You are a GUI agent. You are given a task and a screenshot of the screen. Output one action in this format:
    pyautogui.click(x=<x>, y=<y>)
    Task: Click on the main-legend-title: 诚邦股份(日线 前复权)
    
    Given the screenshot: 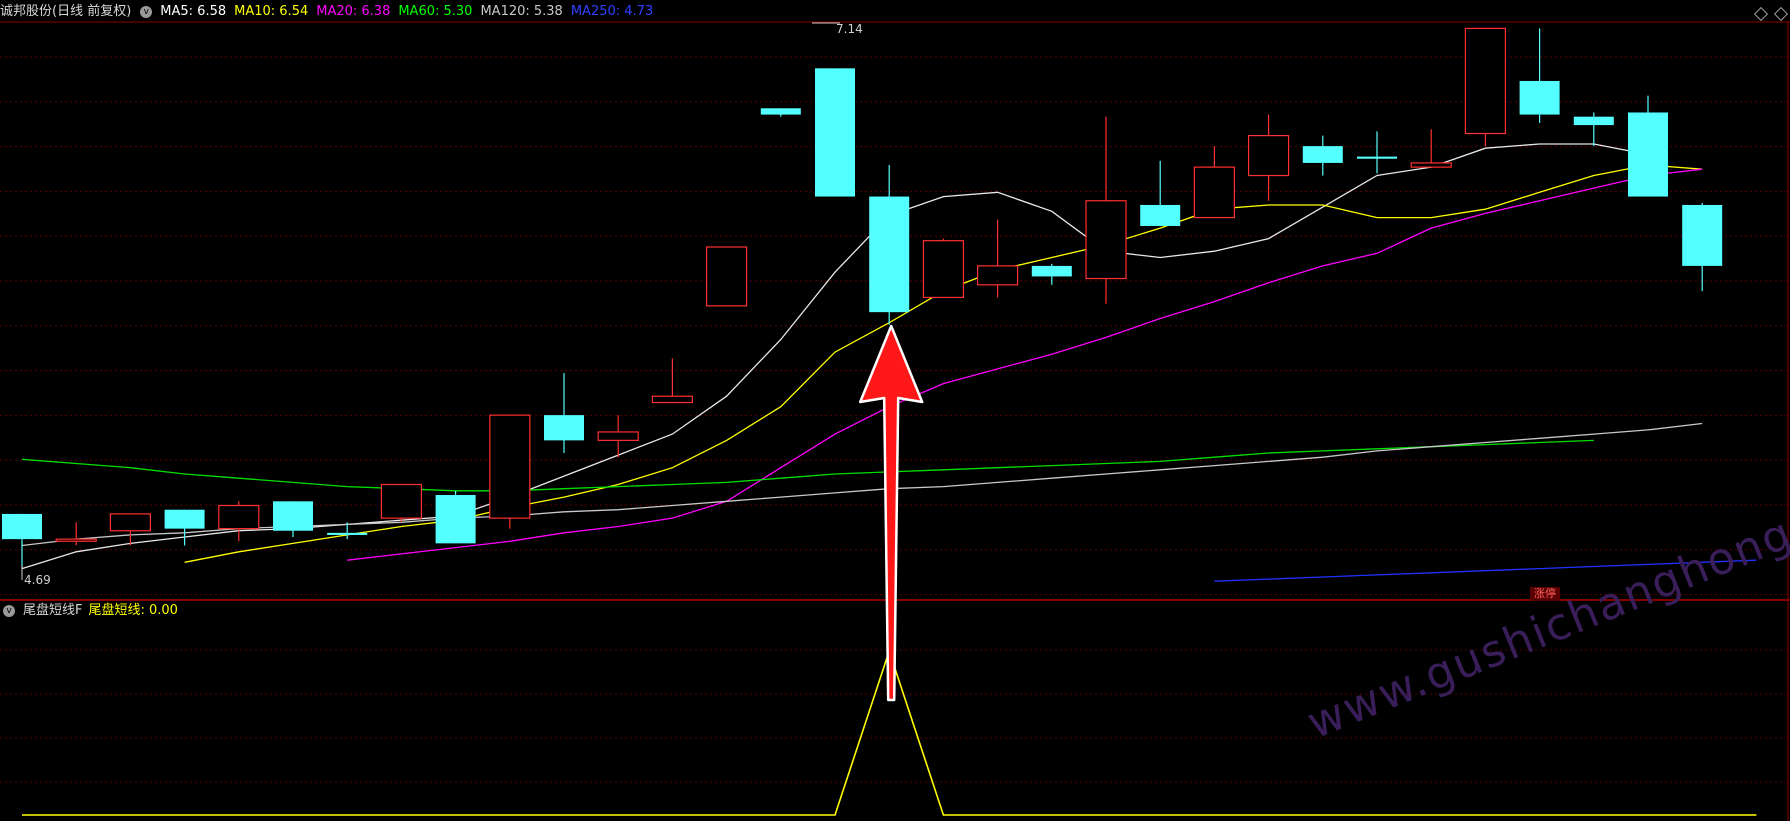 What is the action you would take?
    pyautogui.click(x=66, y=11)
    